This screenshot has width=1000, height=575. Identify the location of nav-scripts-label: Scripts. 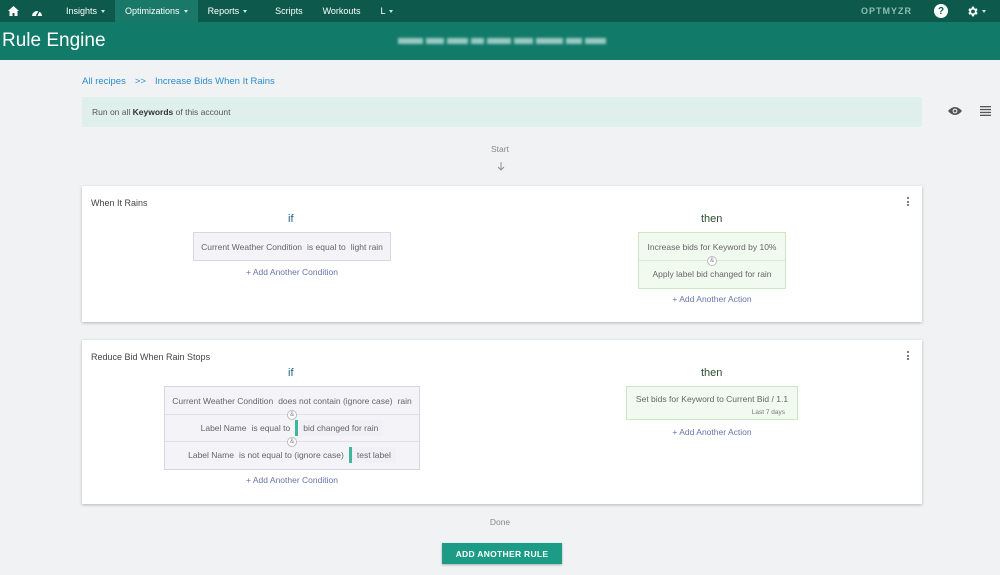
(289, 11).